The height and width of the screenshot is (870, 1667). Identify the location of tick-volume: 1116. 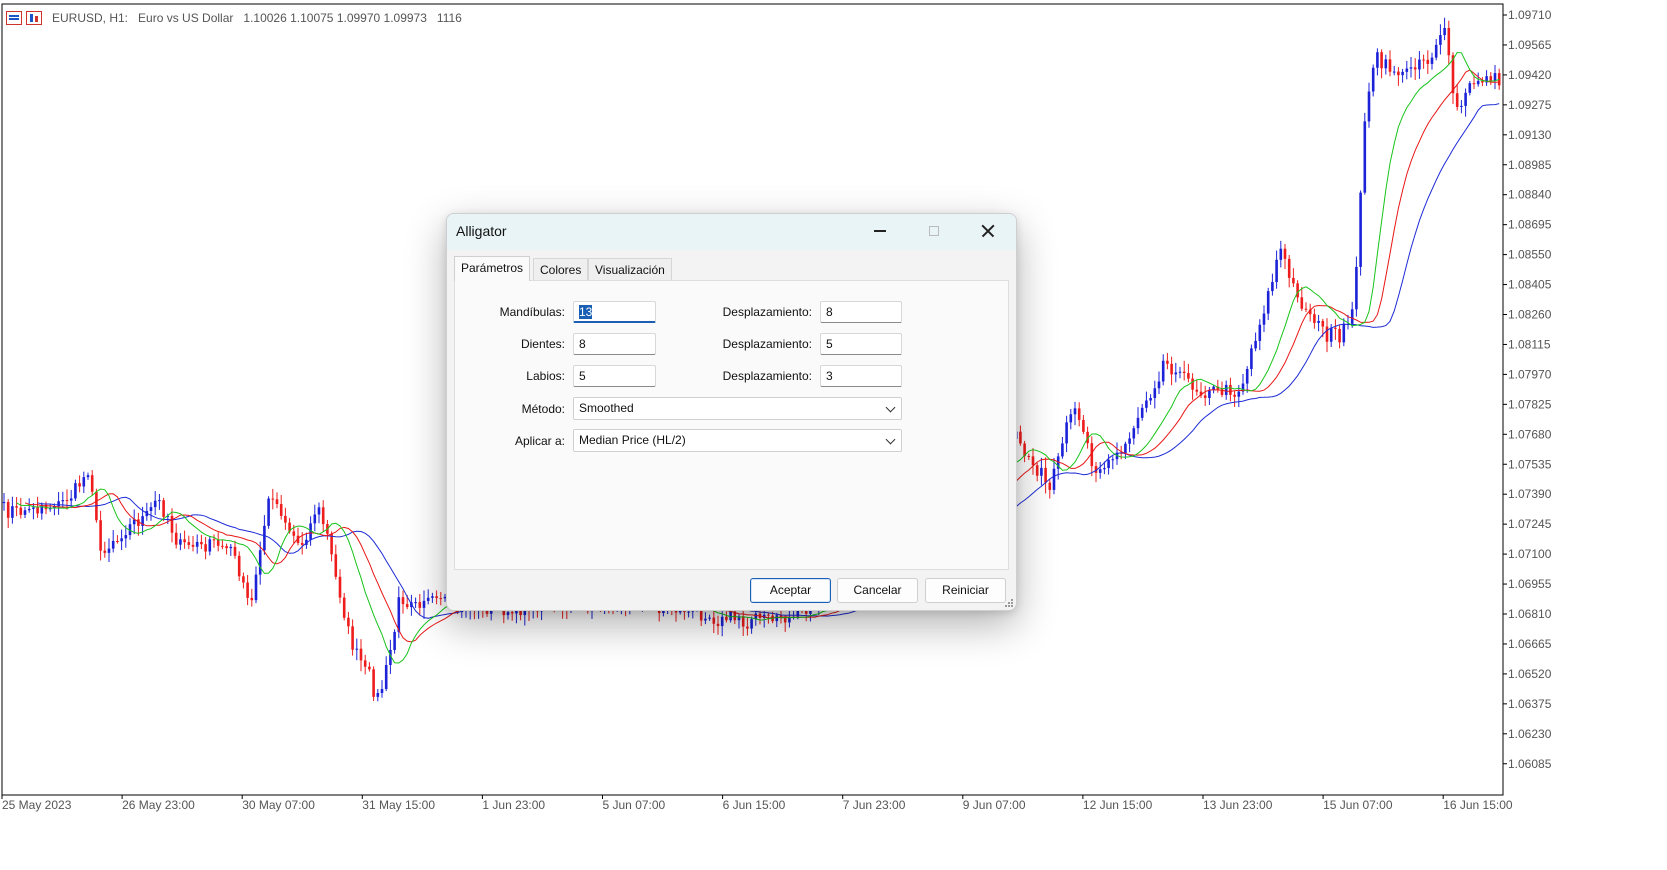
(449, 18).